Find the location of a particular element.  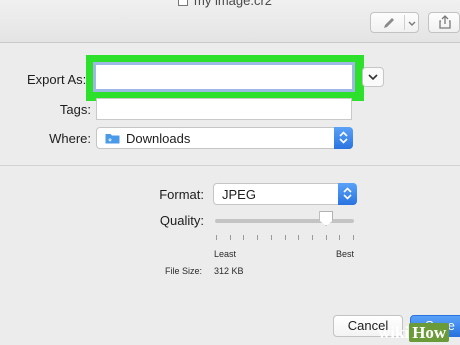

share-toolbar-button is located at coordinates (444, 22).